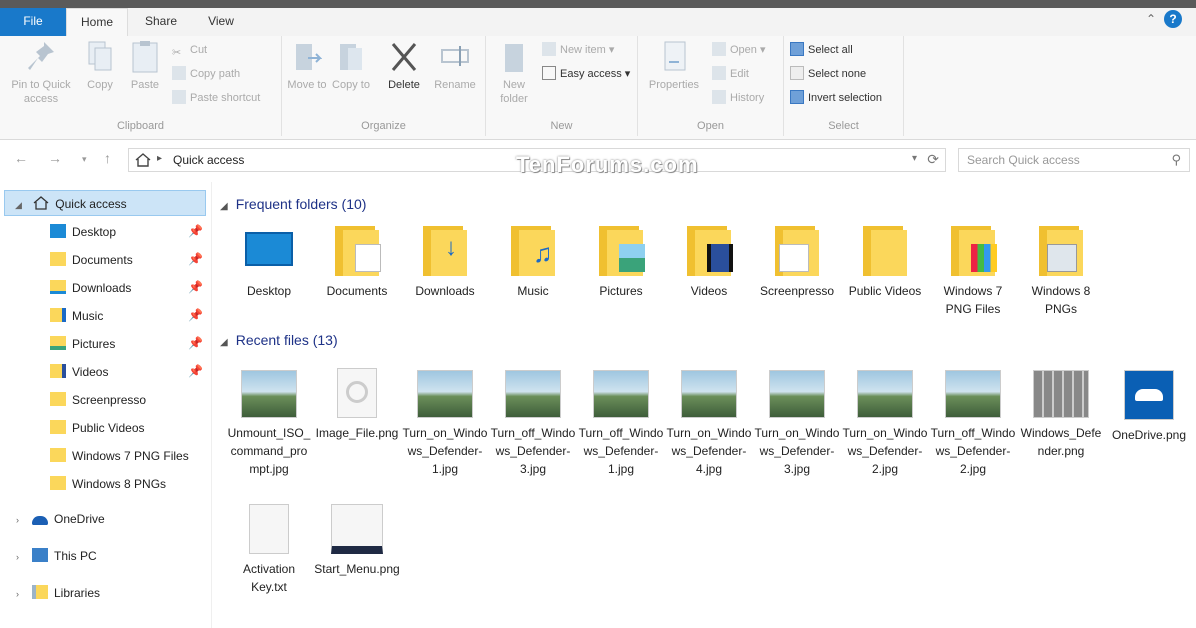 The width and height of the screenshot is (1196, 628). I want to click on sidebar-item-public-videos: Public Videos, so click(97, 428).